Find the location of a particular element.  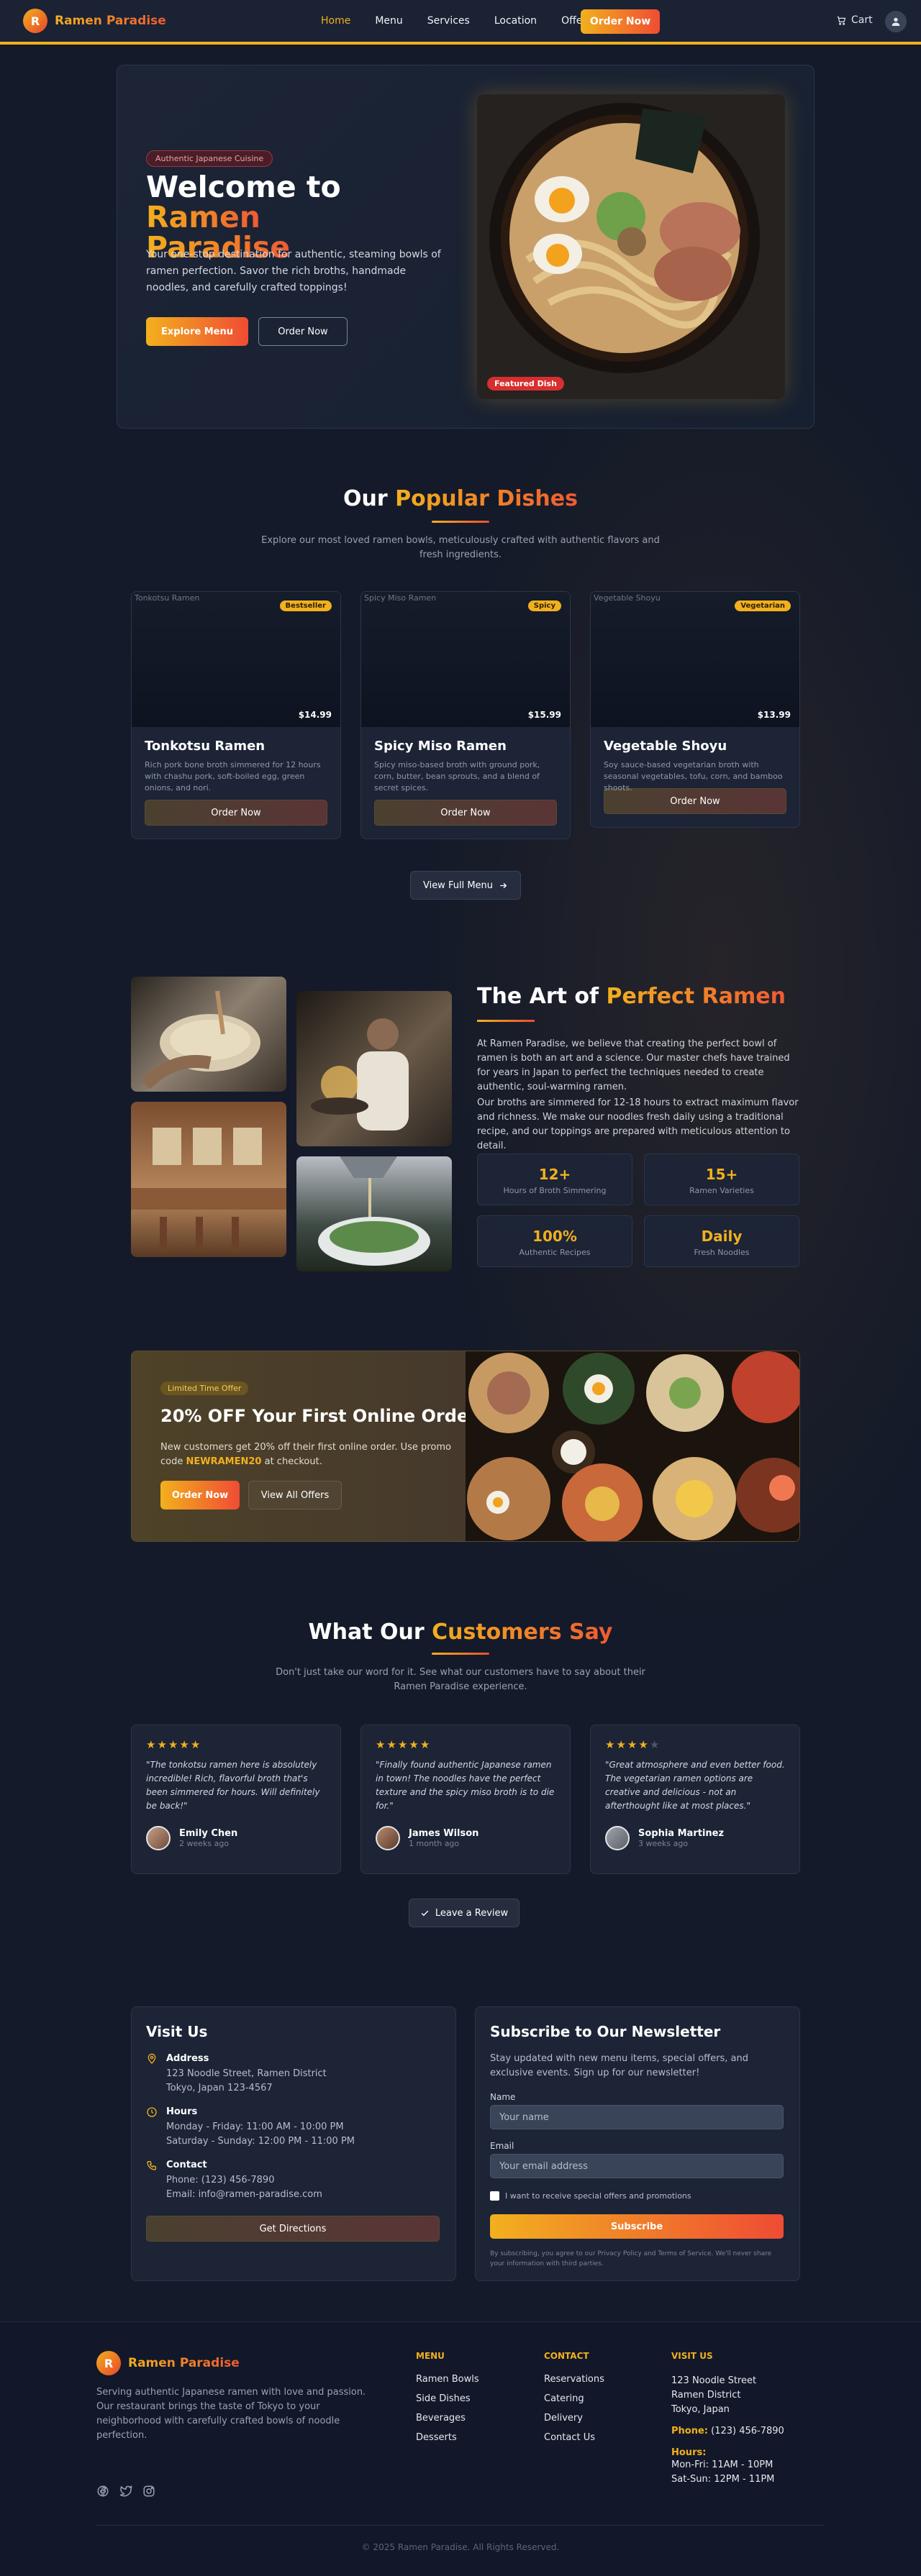

dish-tag: Spicy is located at coordinates (544, 605).